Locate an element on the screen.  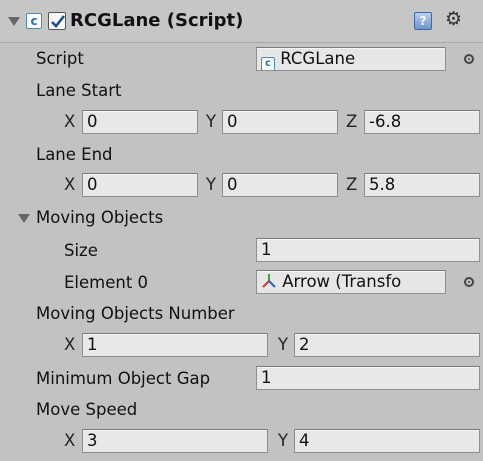
minimum-object-gap-label: Minimum Object Gap is located at coordinates (123, 378).